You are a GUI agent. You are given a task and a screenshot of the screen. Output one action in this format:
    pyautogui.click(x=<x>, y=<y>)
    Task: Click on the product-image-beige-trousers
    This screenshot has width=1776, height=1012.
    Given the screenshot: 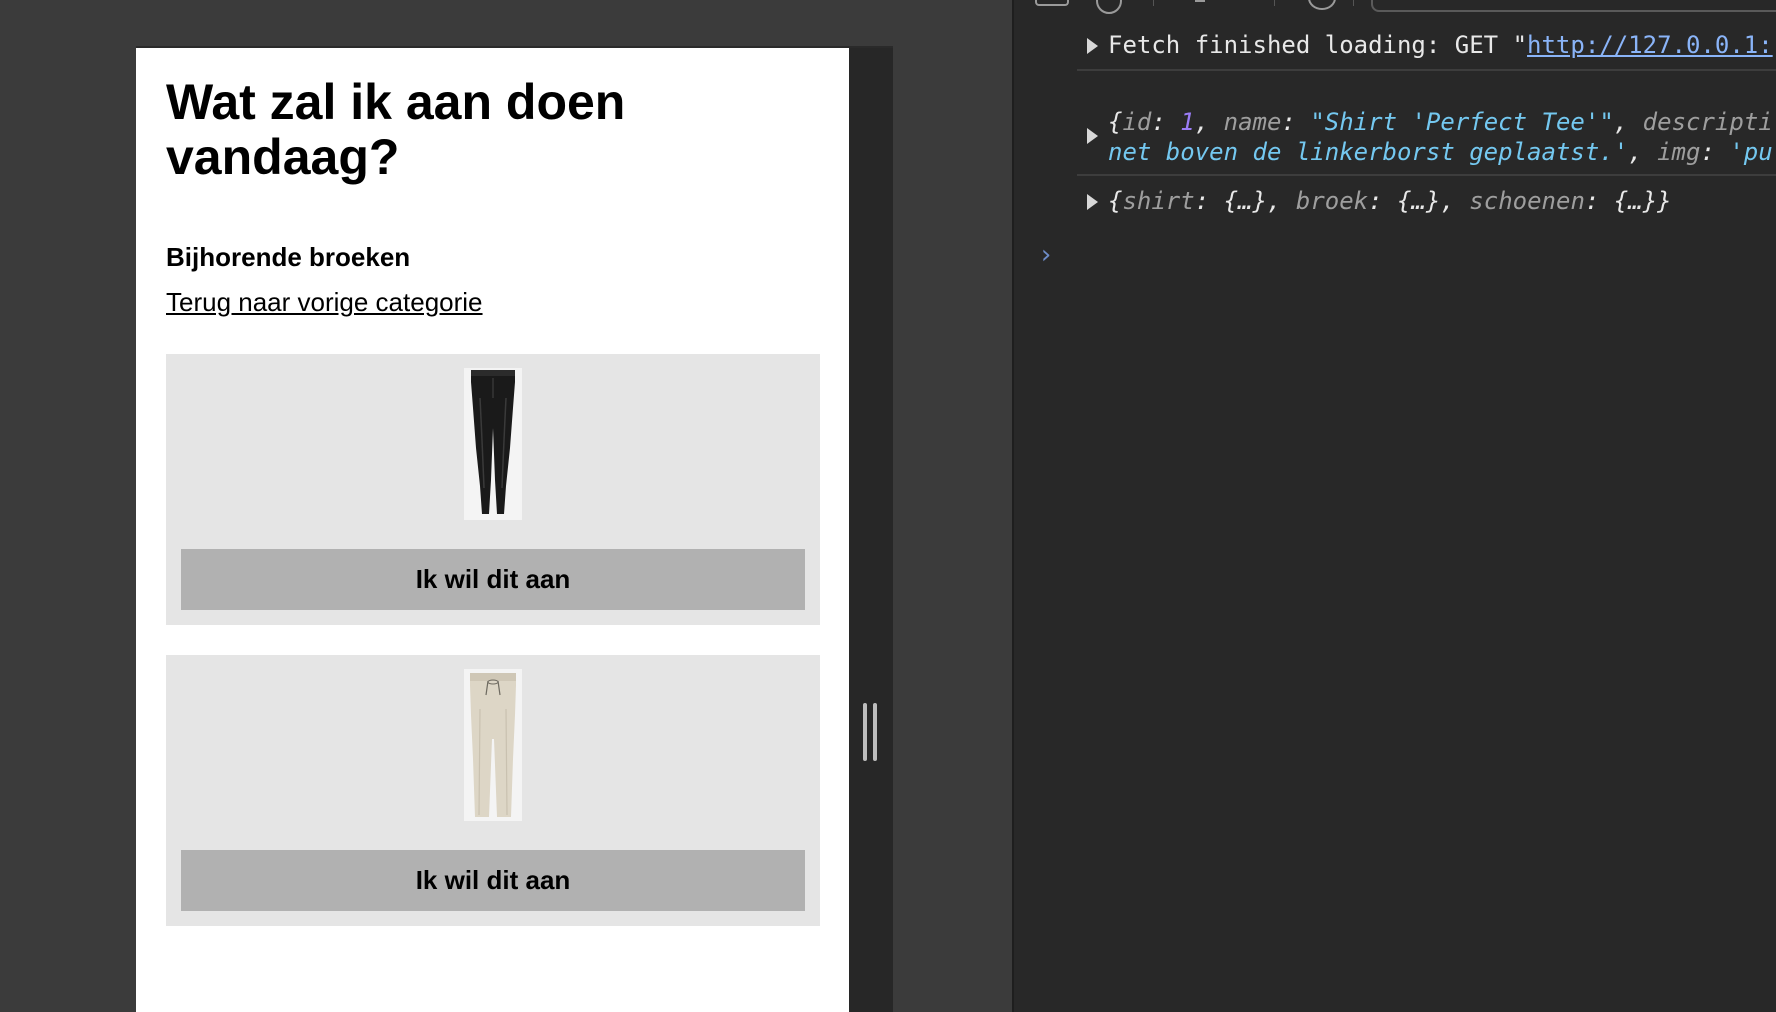 What is the action you would take?
    pyautogui.click(x=493, y=745)
    